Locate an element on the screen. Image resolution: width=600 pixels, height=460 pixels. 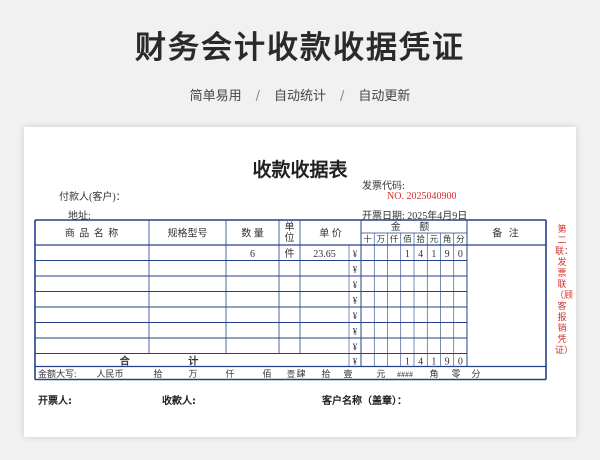
digit-header: 拾 is located at coordinates (420, 239).